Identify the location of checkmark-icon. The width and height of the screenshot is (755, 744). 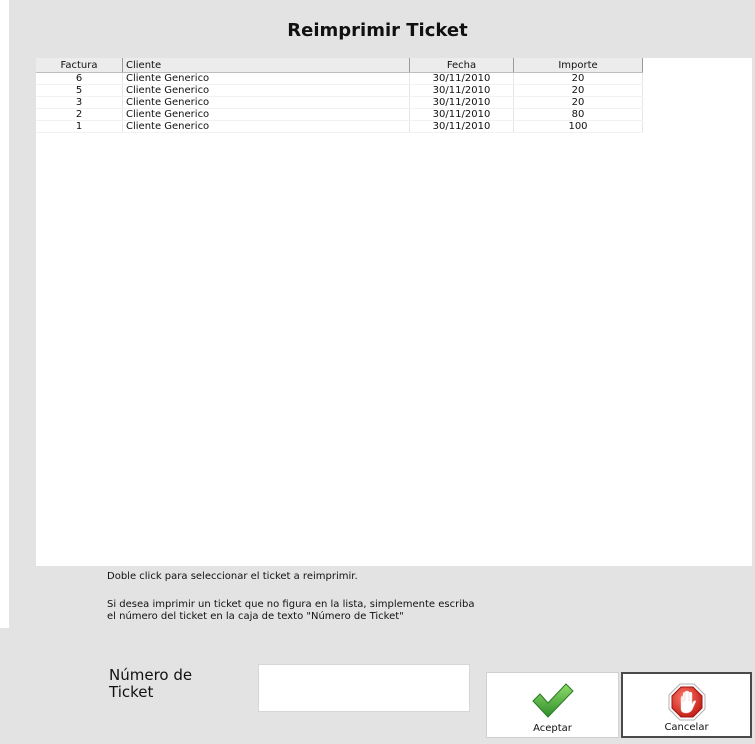
(553, 702).